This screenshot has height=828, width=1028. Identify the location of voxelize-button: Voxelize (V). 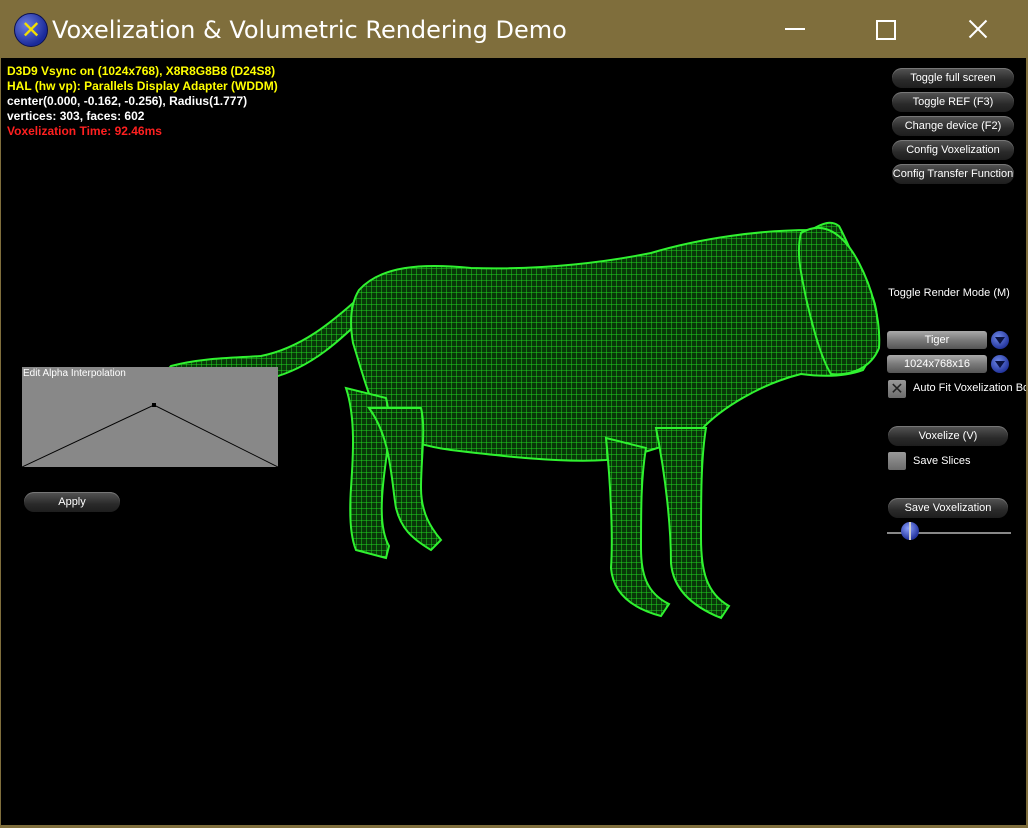
(948, 436).